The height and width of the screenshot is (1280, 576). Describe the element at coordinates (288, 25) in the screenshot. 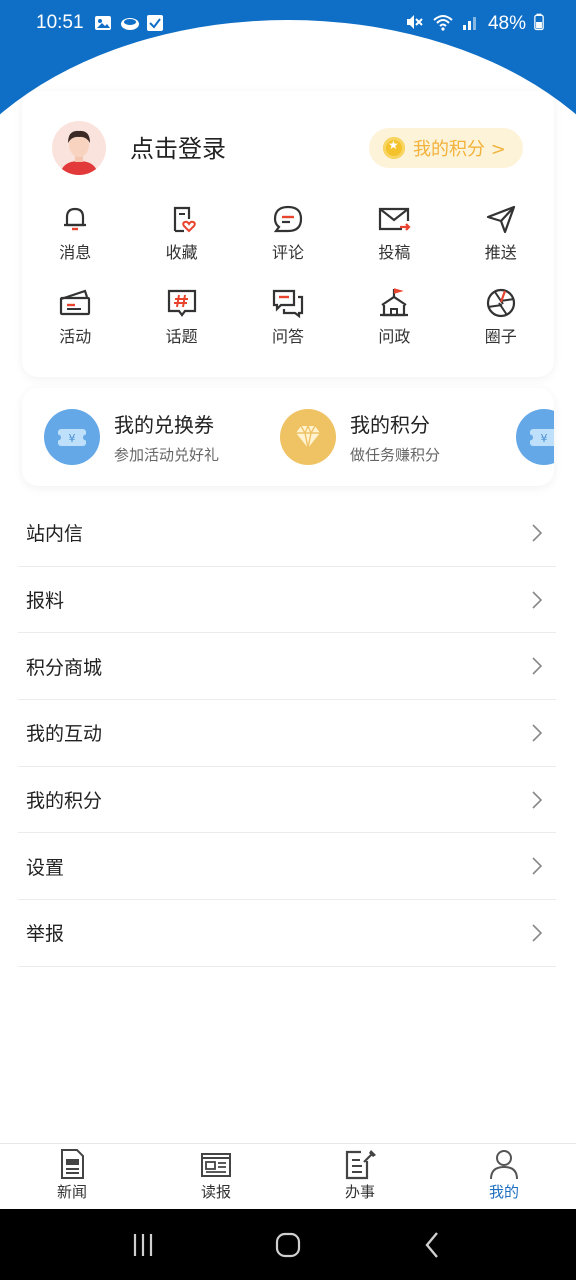

I see `status-bar: 10:51 48%` at that location.